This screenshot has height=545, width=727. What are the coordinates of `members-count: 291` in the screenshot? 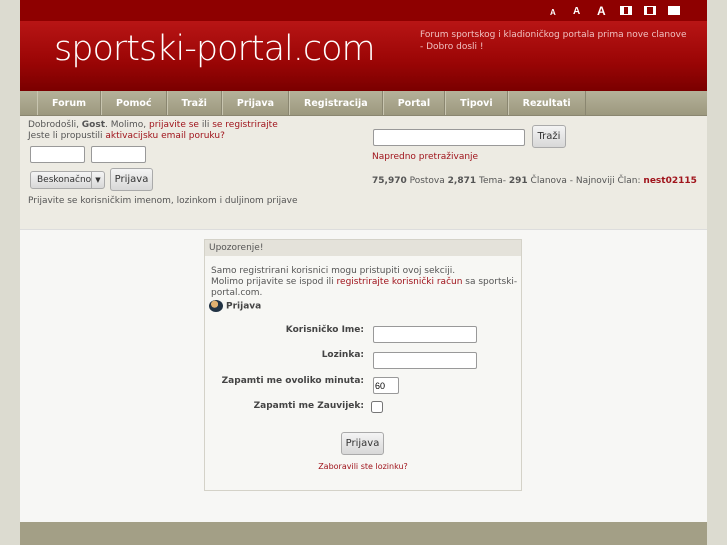 It's located at (518, 181).